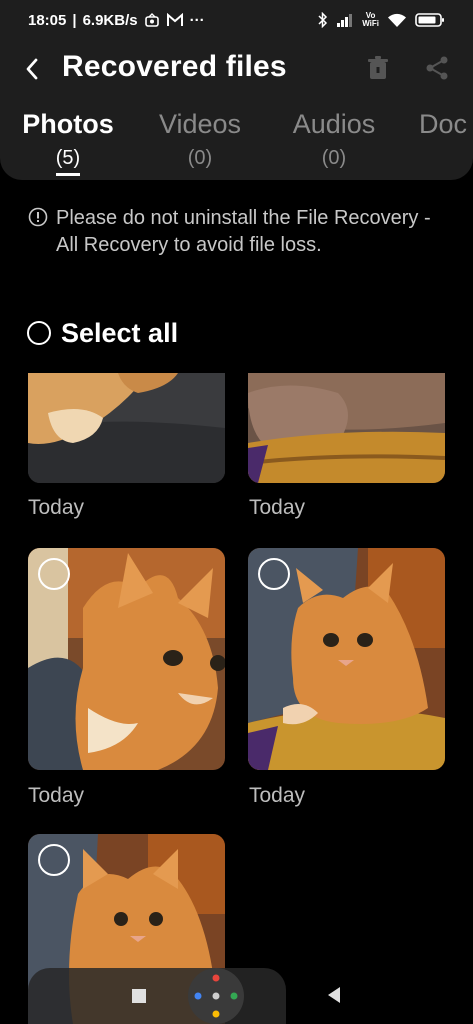 The width and height of the screenshot is (473, 1024). What do you see at coordinates (174, 66) in the screenshot?
I see `page-title: Recovered files` at bounding box center [174, 66].